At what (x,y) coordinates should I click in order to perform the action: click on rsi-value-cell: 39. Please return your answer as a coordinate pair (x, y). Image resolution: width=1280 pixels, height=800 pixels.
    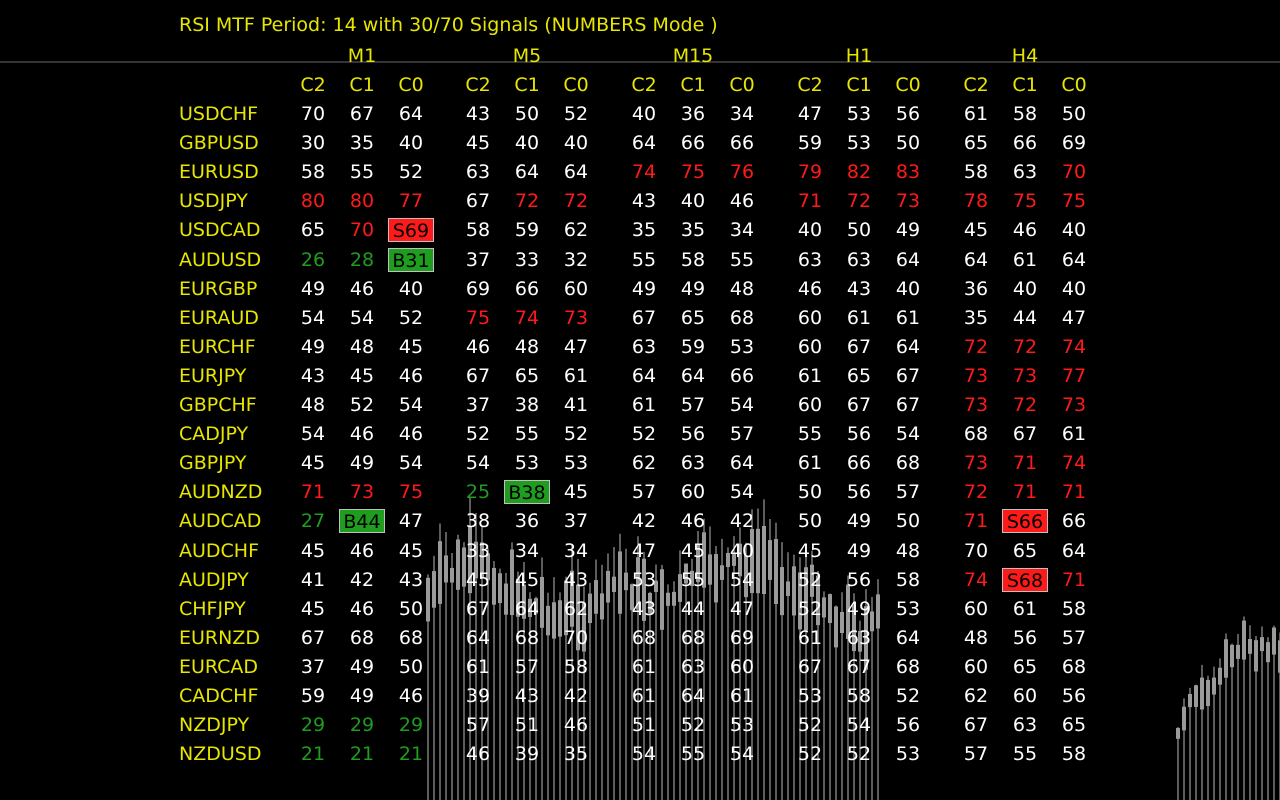
    Looking at the image, I should click on (527, 754).